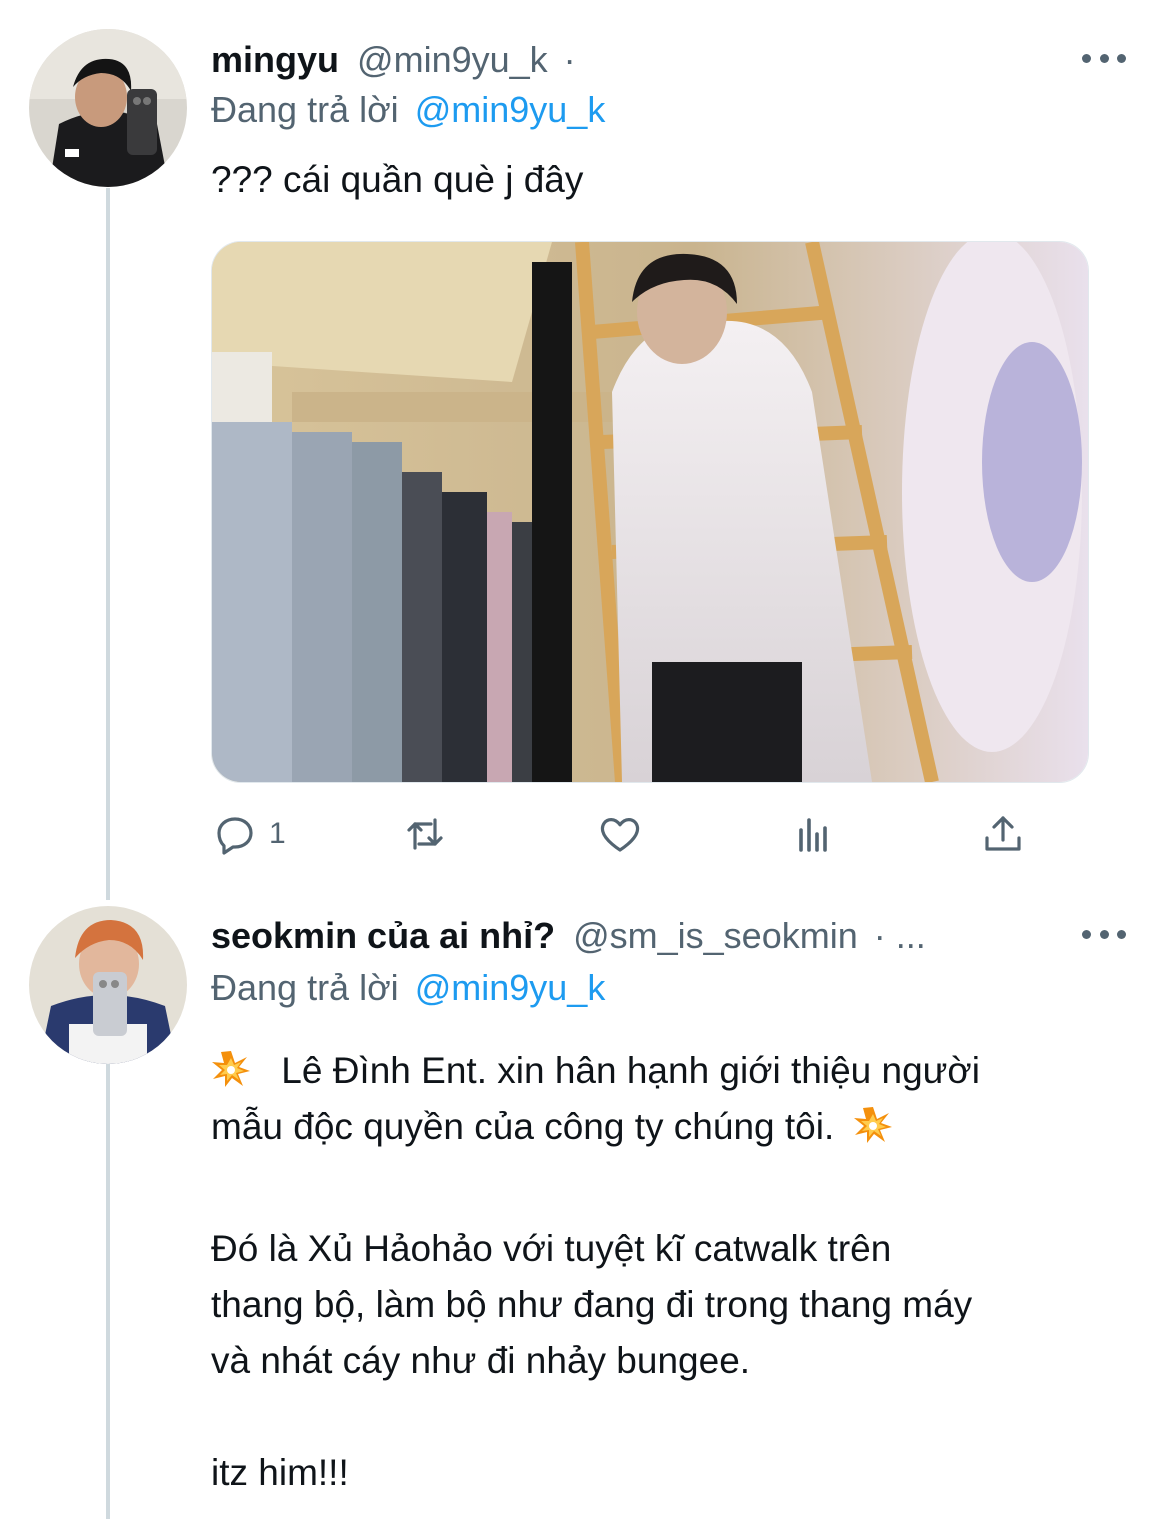  I want to click on share-icon, so click(1003, 833).